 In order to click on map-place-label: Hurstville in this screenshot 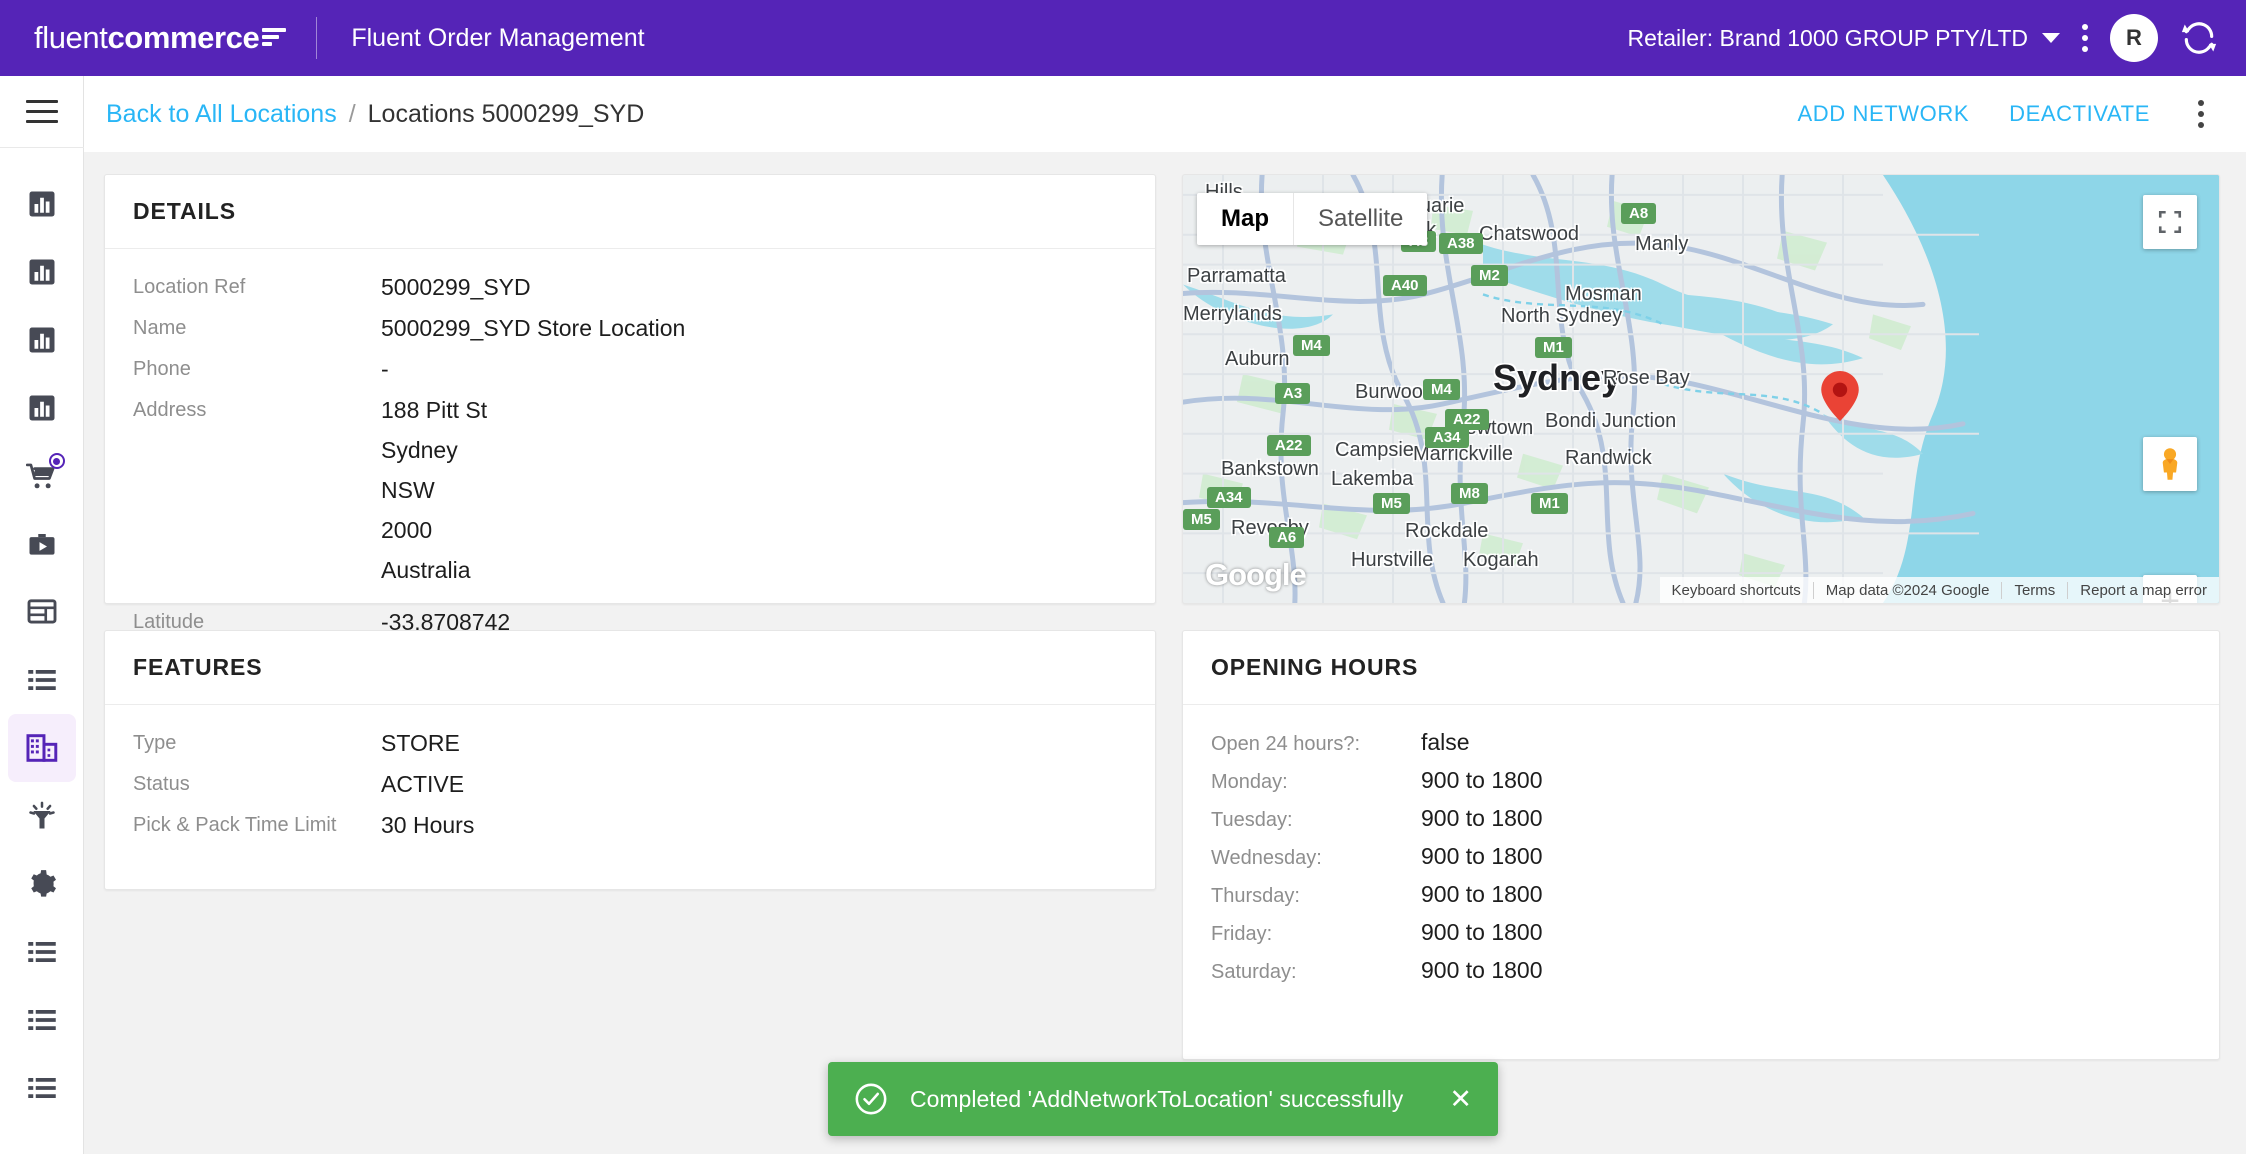, I will do `click(1392, 560)`.